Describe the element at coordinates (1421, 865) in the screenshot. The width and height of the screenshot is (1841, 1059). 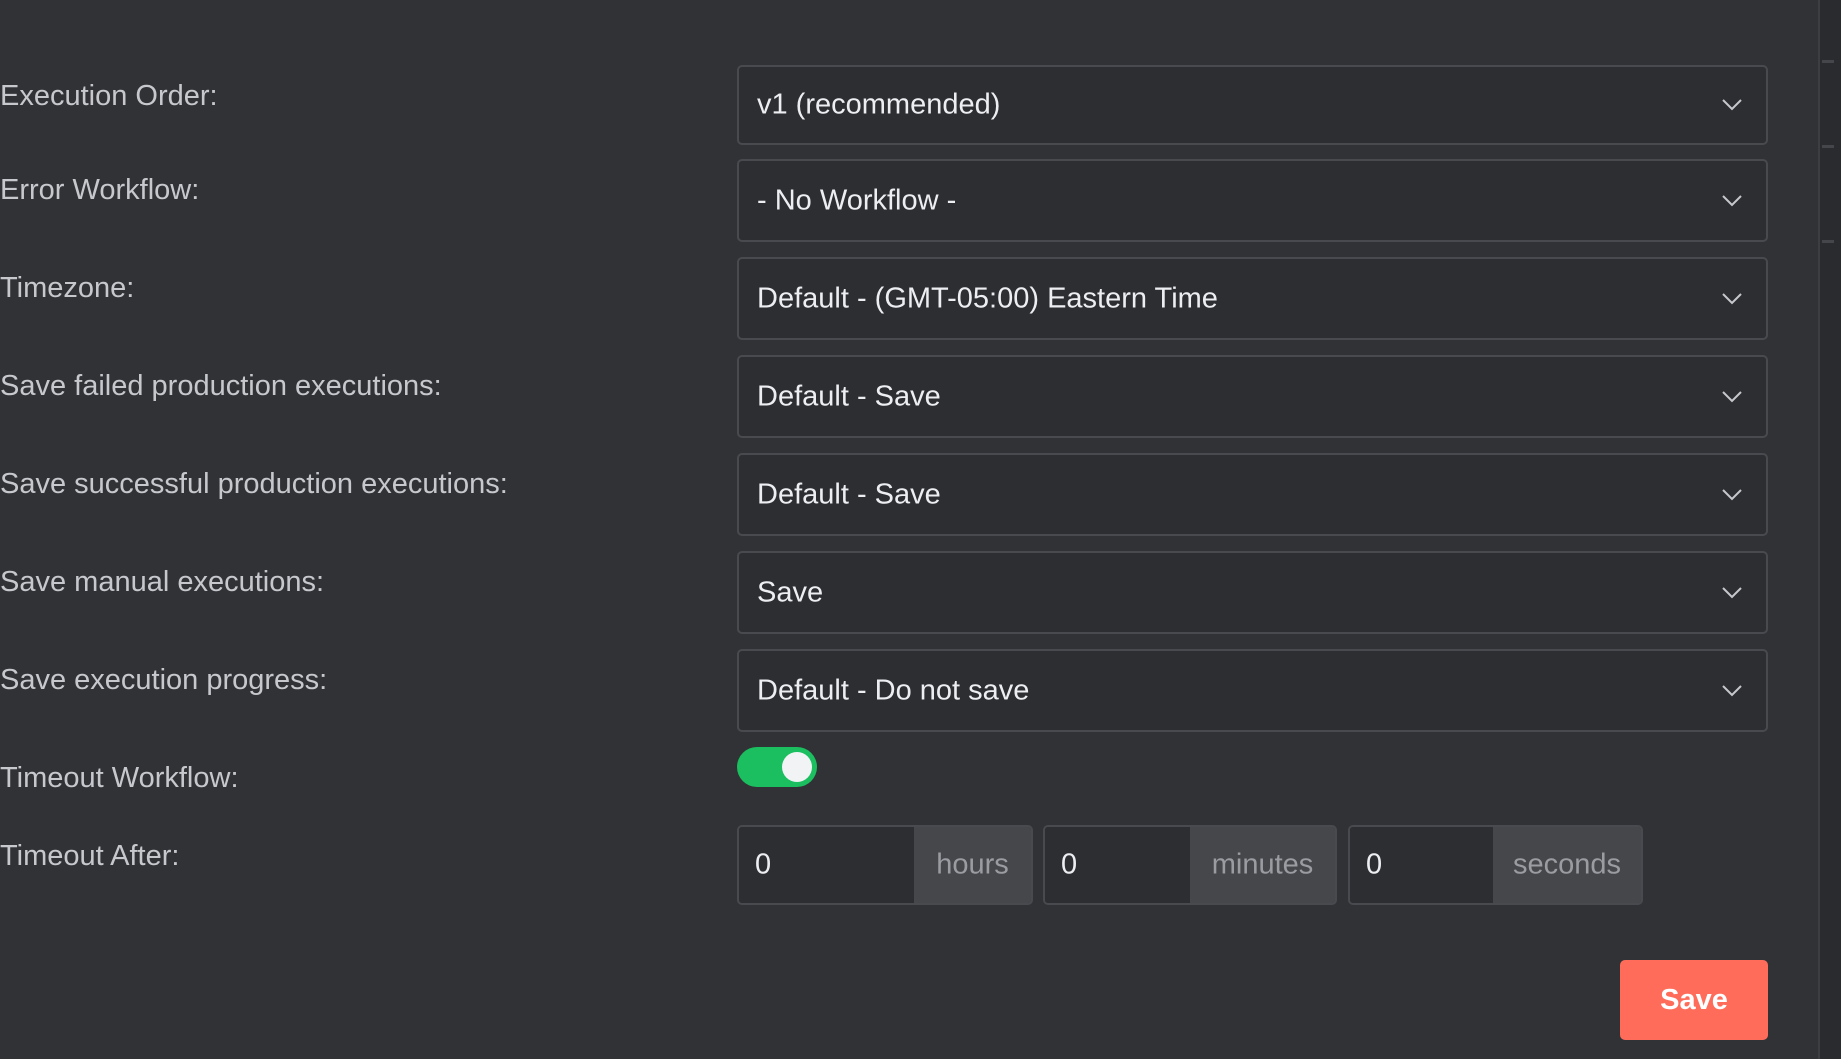
I see `timeout-seconds-input: 0` at that location.